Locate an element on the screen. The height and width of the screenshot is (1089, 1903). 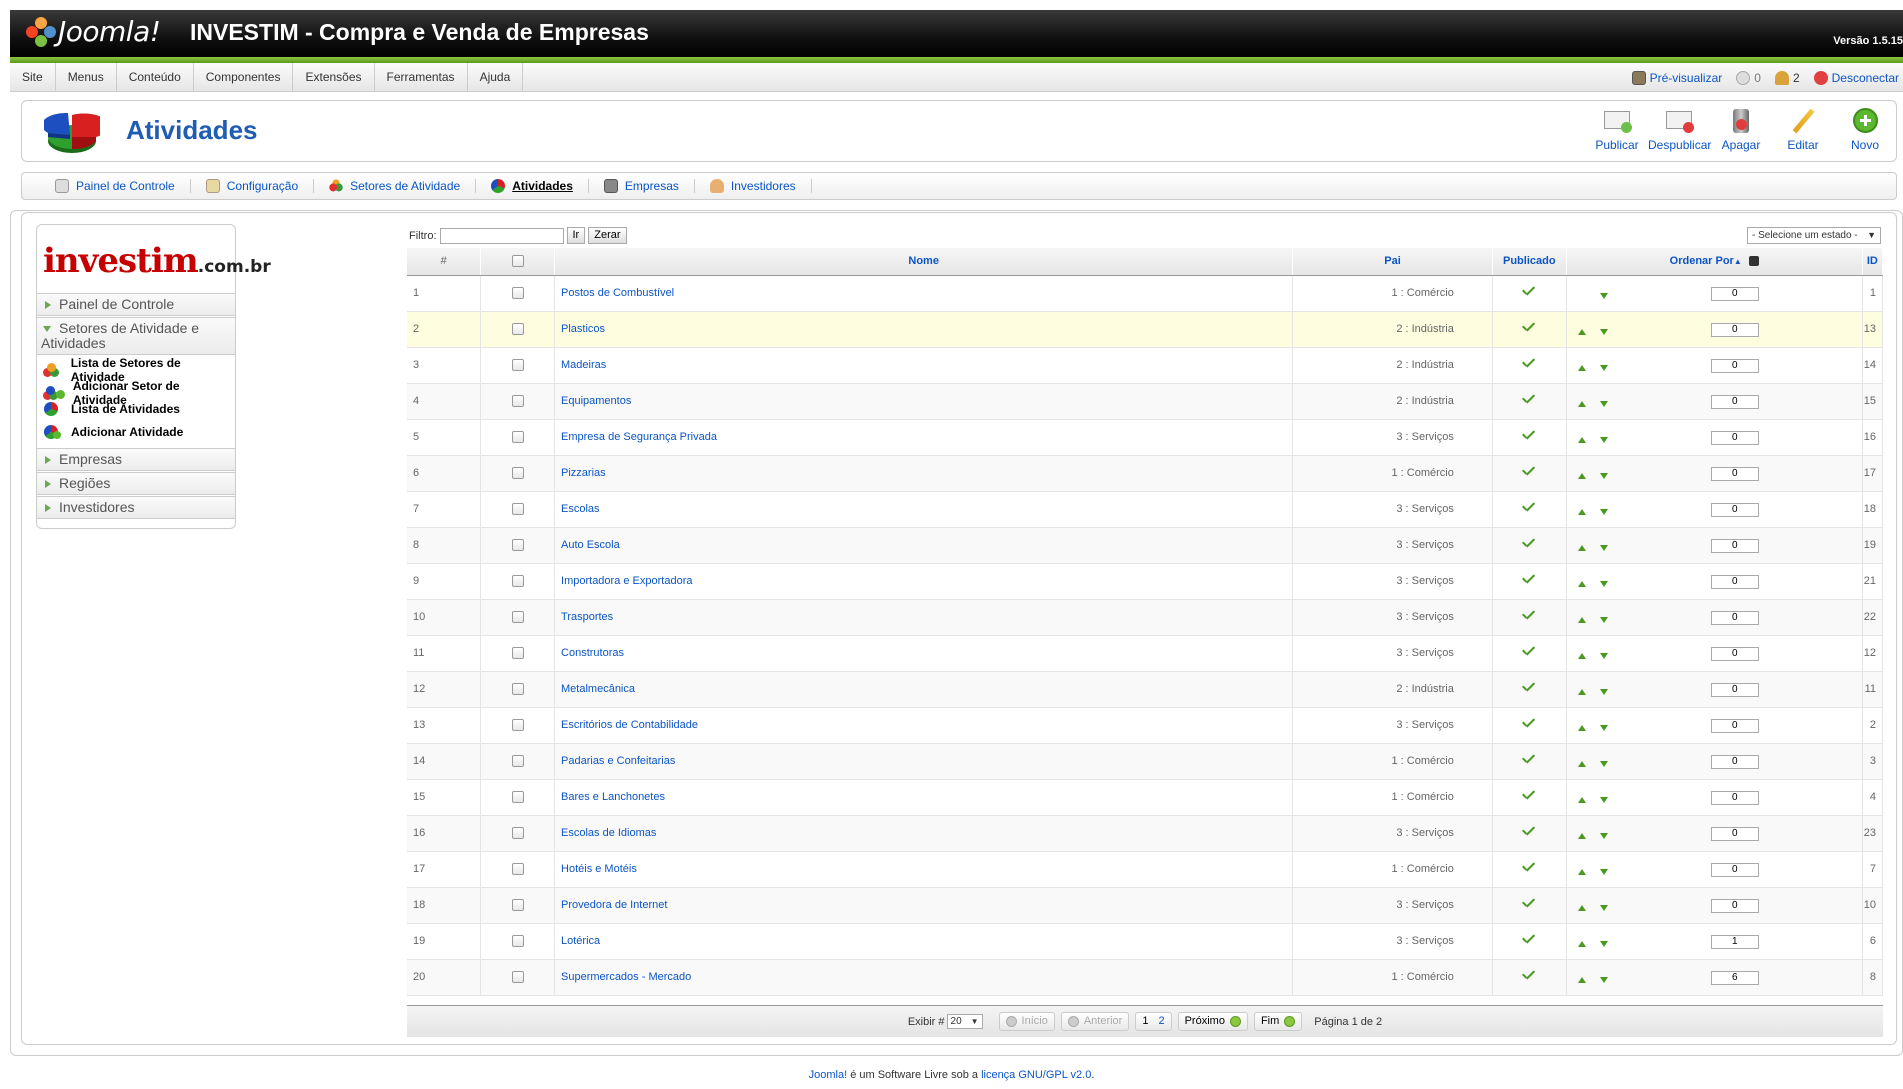
unpublish-button: Despublicar is located at coordinates (1679, 129).